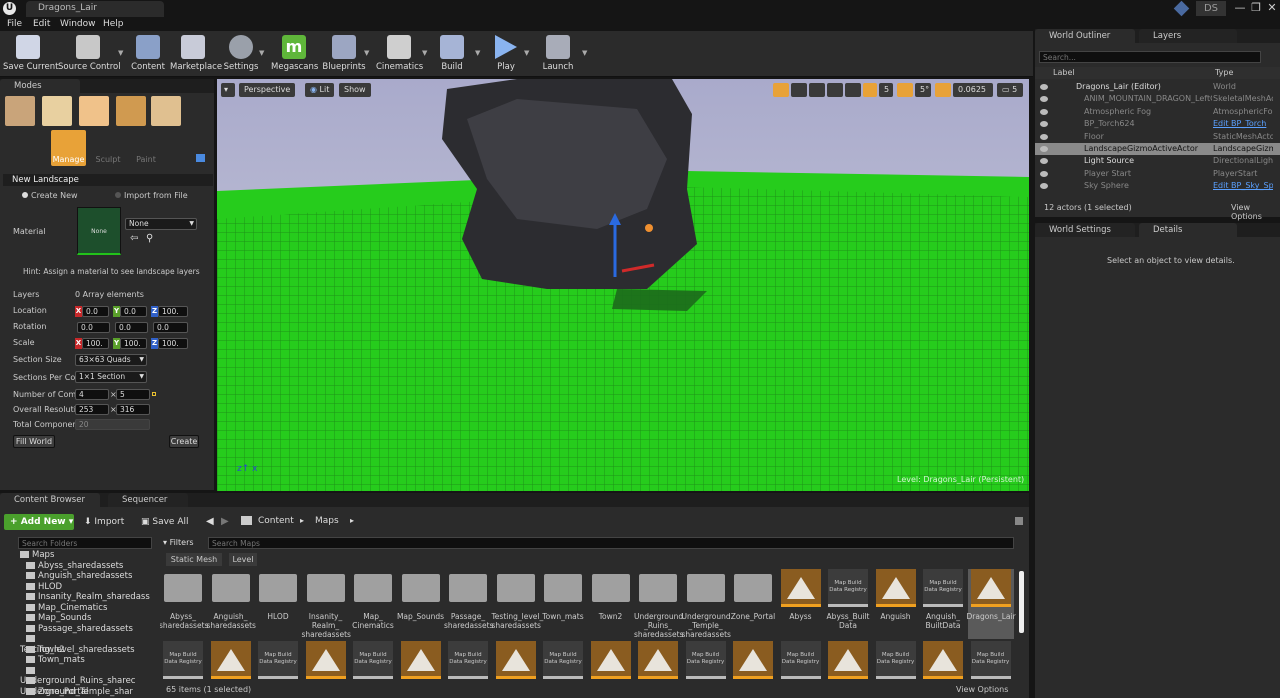  I want to click on import-from-file-radio: Import from File, so click(155, 196).